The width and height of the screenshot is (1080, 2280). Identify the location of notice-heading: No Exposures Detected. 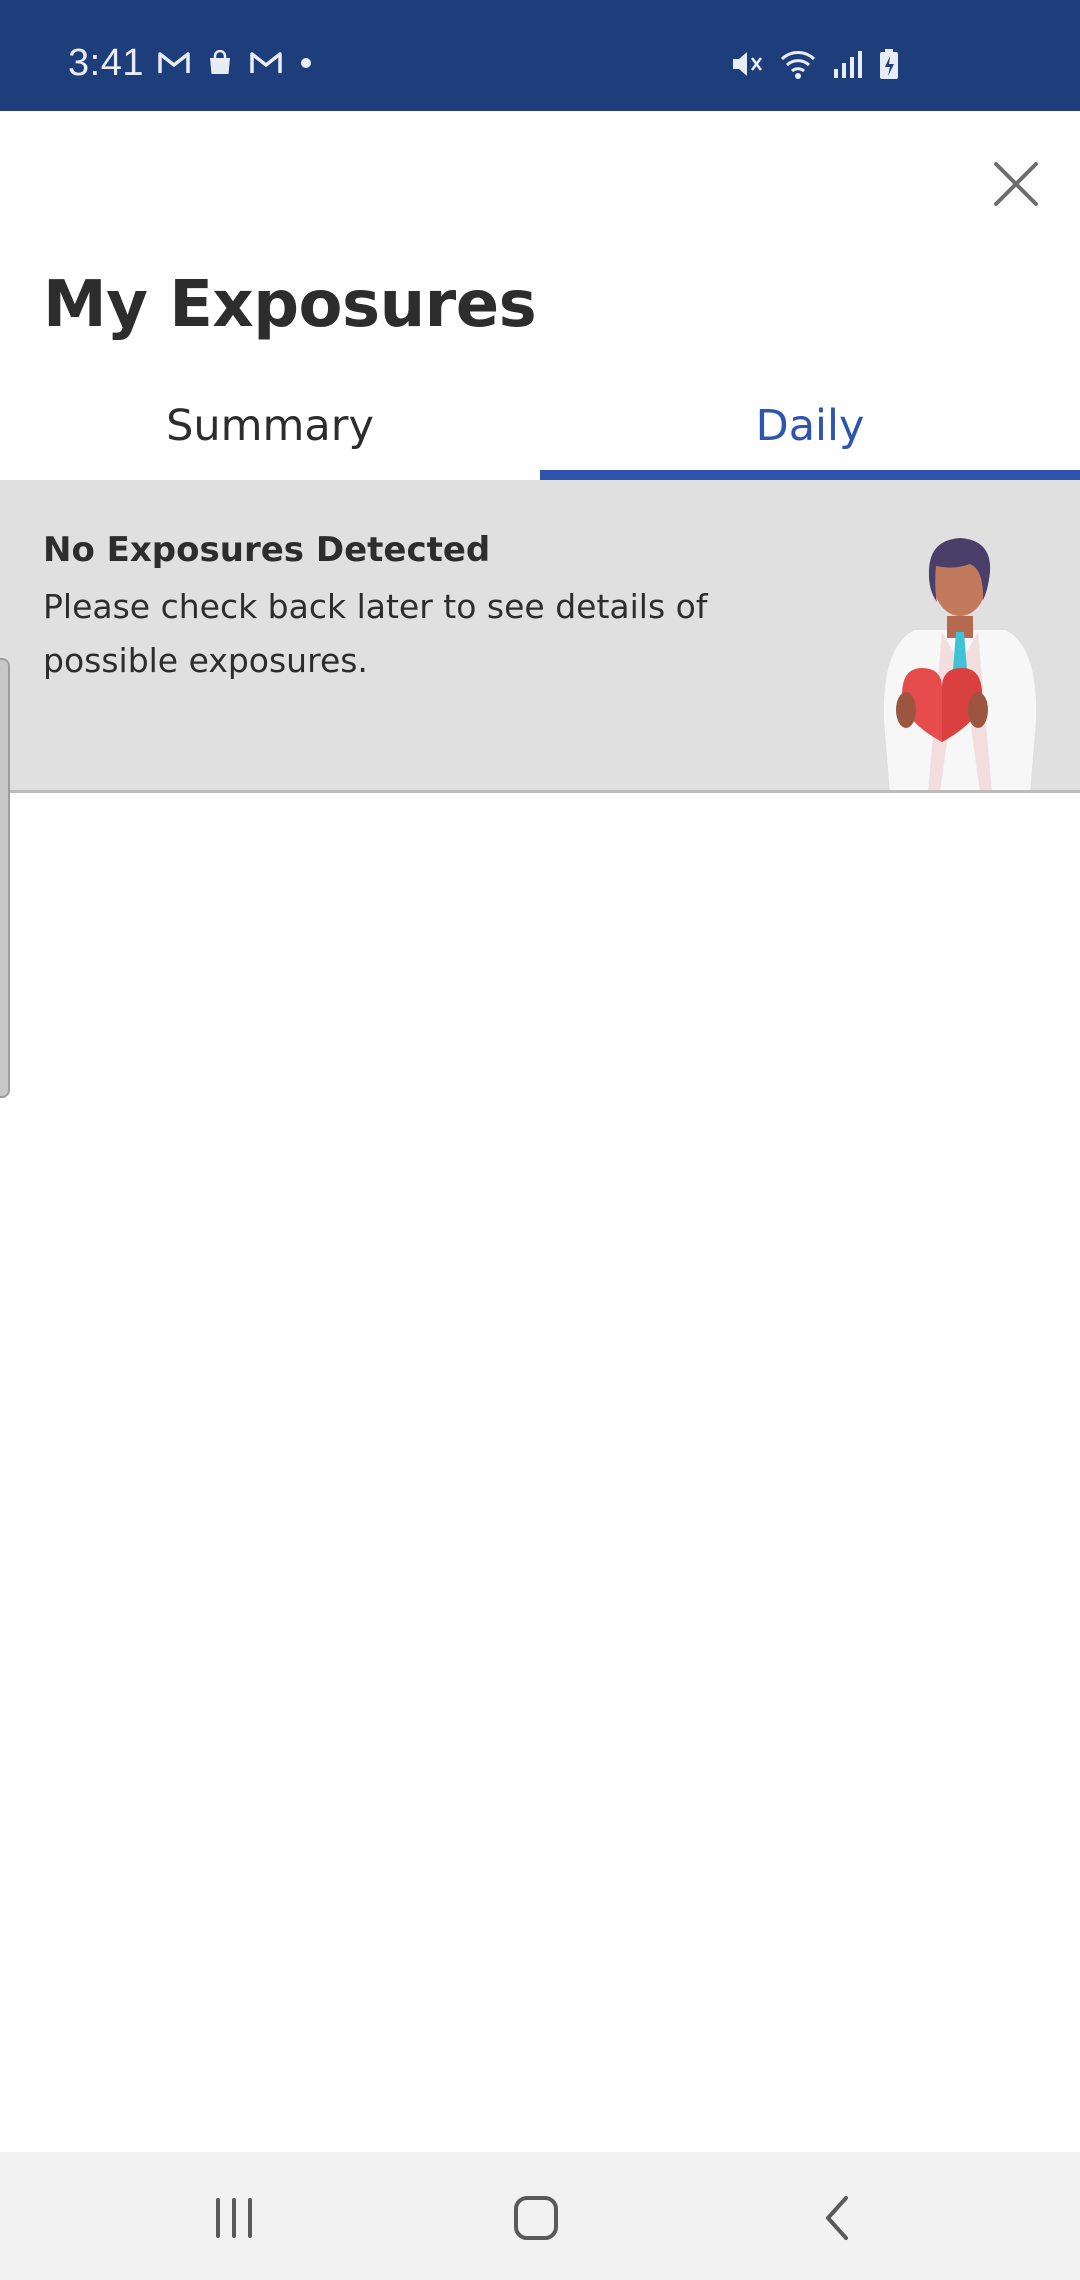
(267, 550).